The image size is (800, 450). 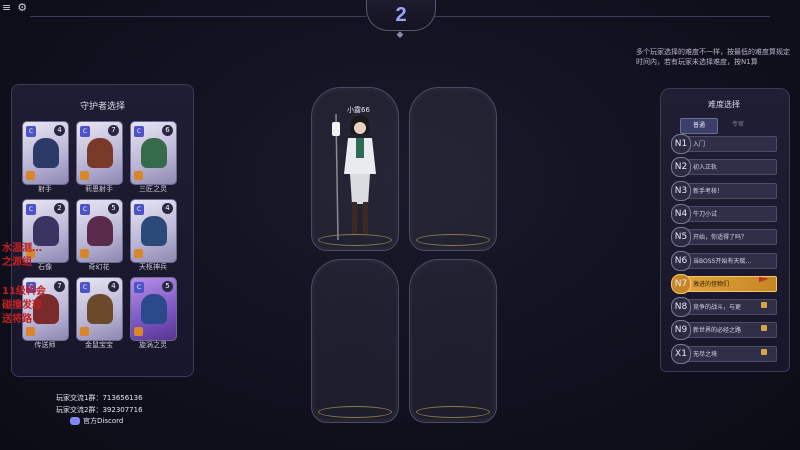 I want to click on round-indicator: 2, so click(x=401, y=15).